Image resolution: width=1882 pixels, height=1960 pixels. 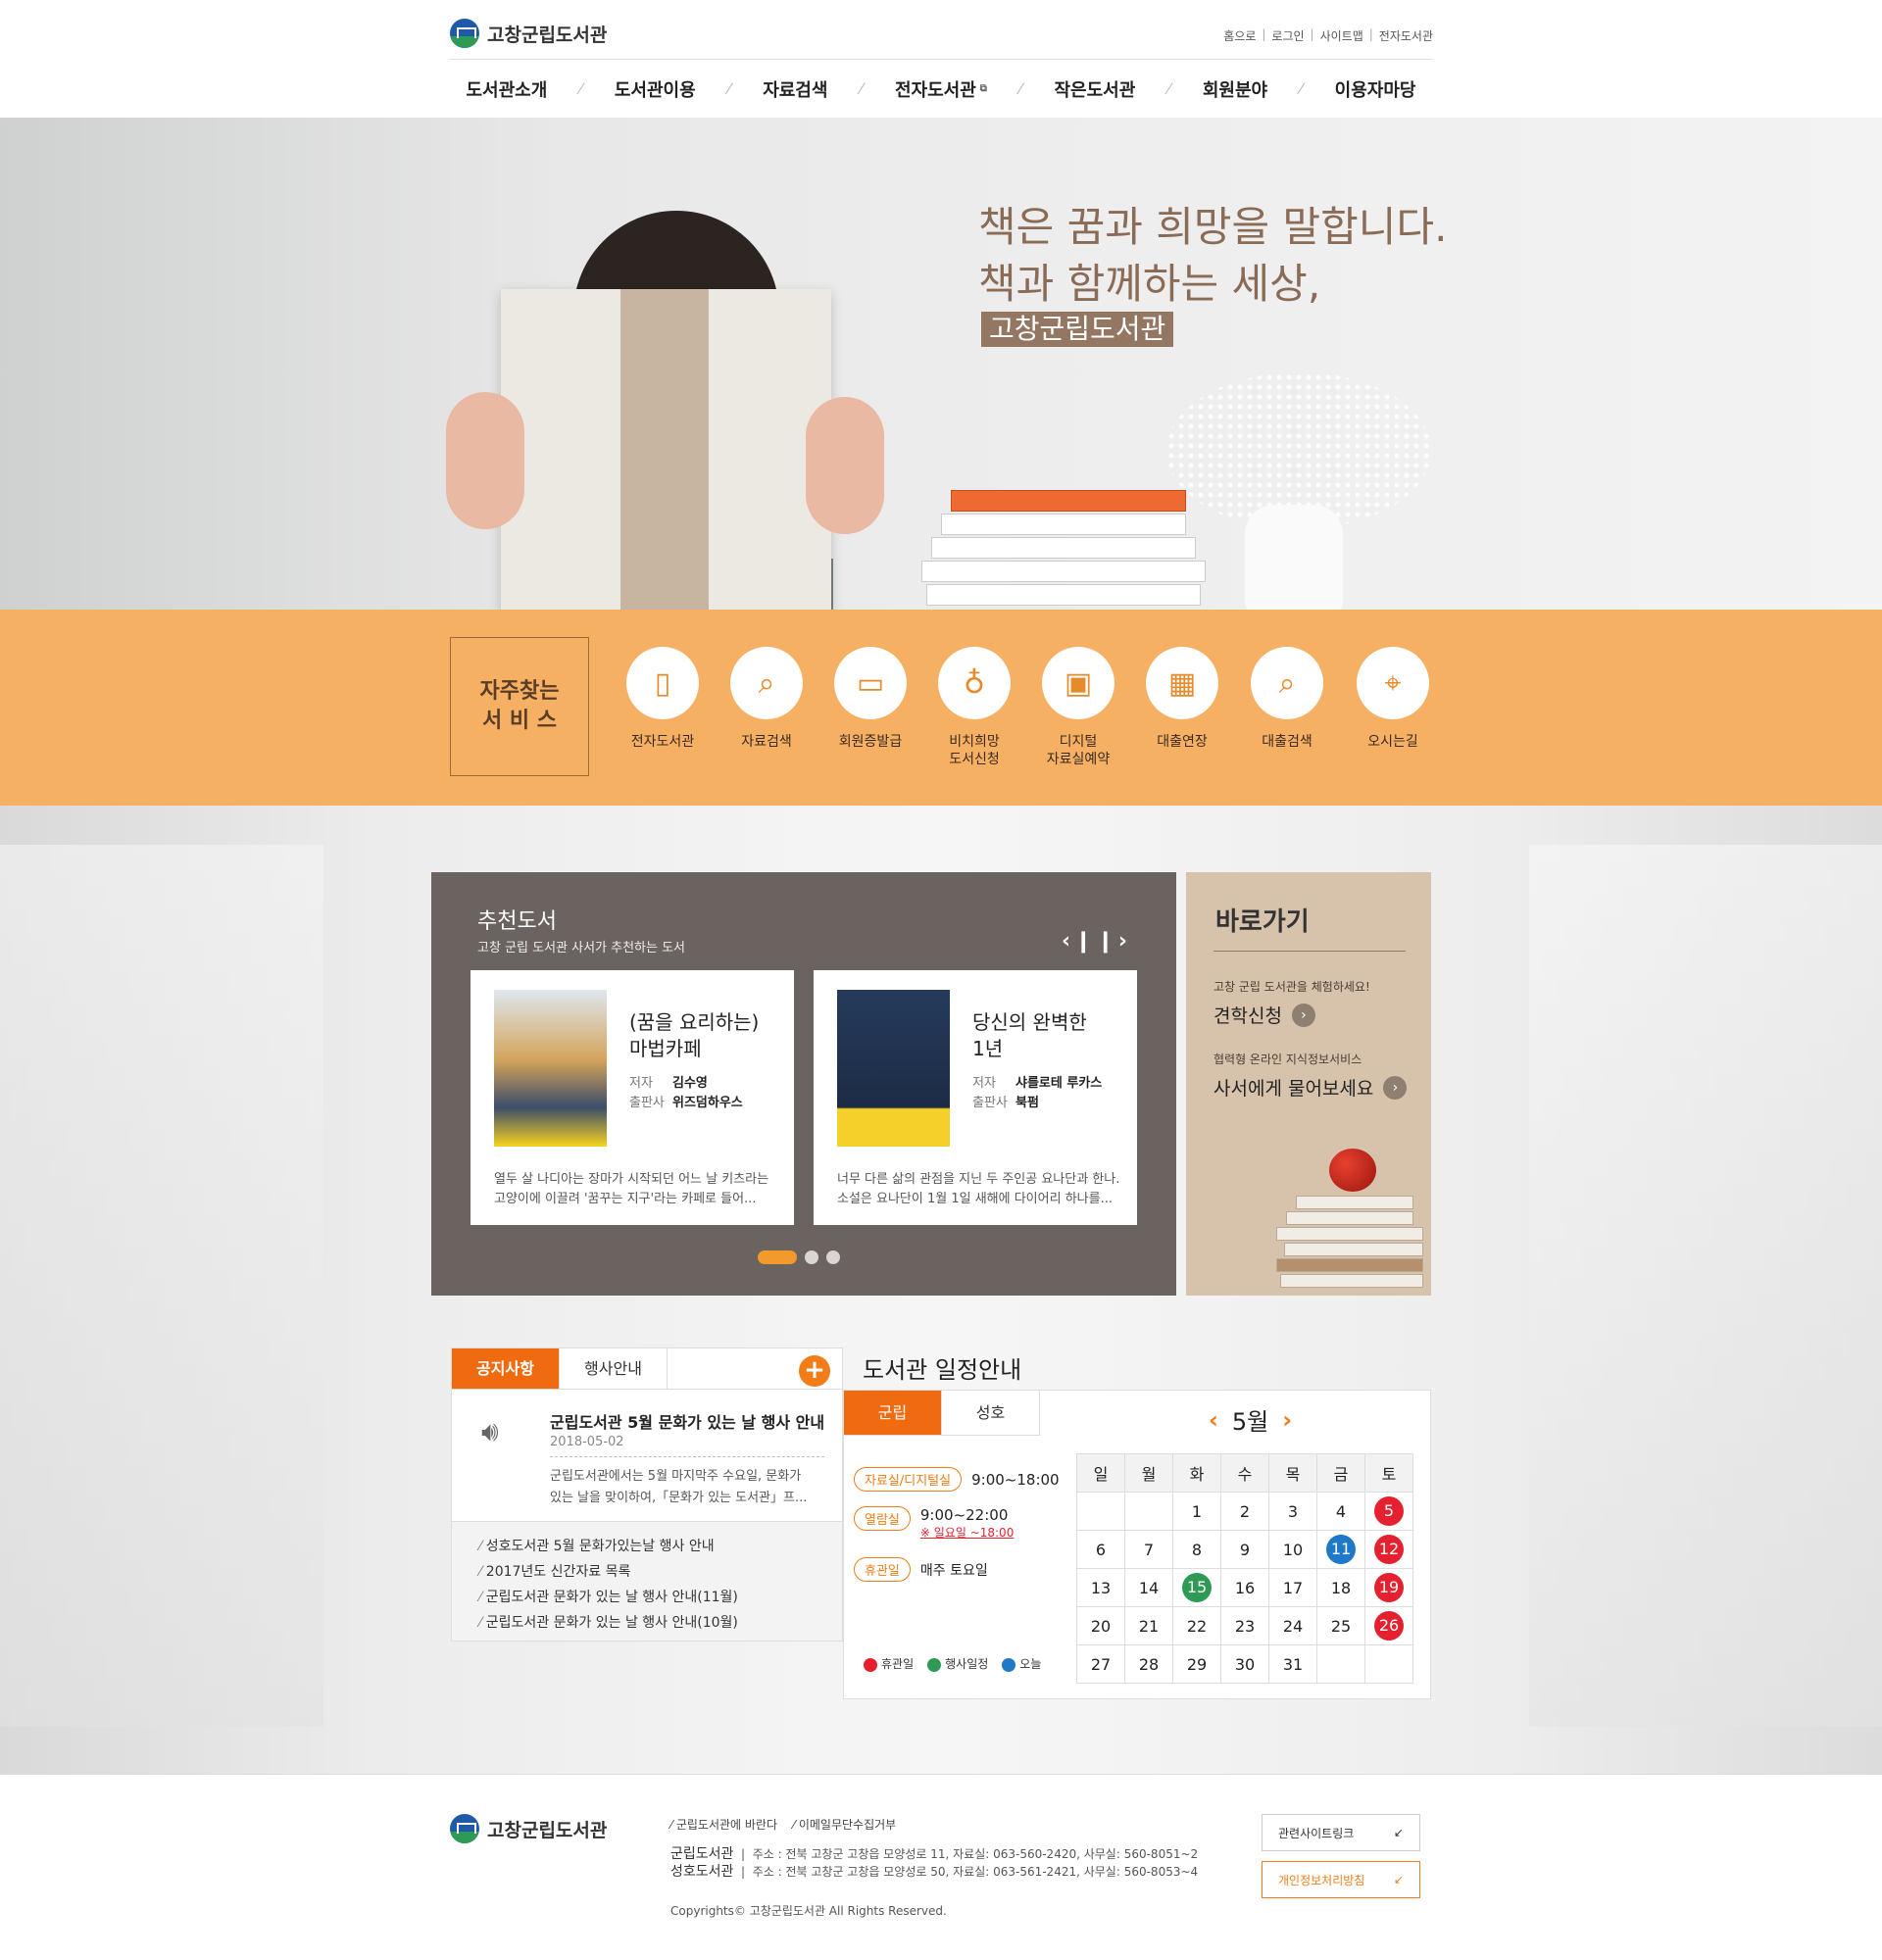 What do you see at coordinates (777, 1257) in the screenshot?
I see `slide-dot-active` at bounding box center [777, 1257].